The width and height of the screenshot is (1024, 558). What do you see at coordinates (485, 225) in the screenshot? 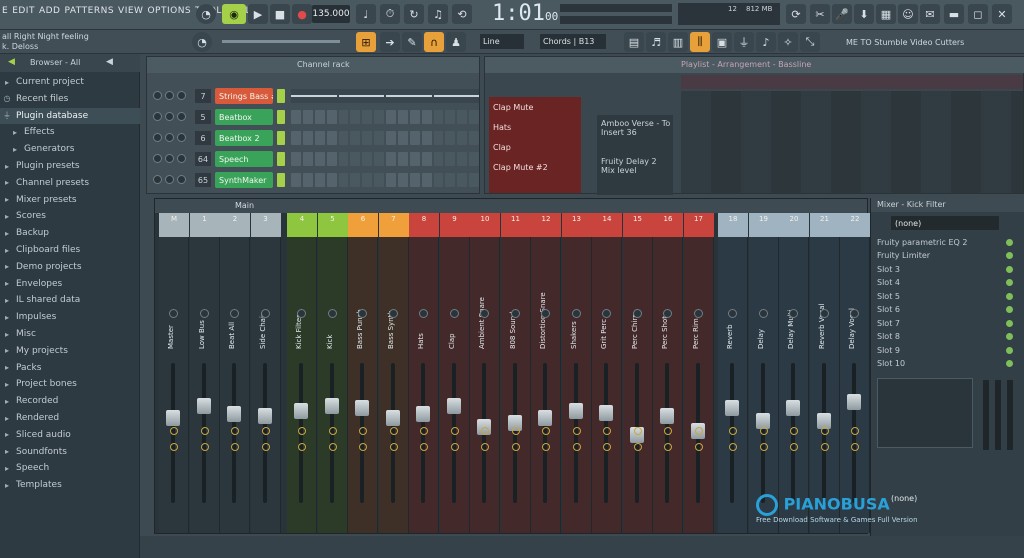
I see `mixer-strip-header: 10` at bounding box center [485, 225].